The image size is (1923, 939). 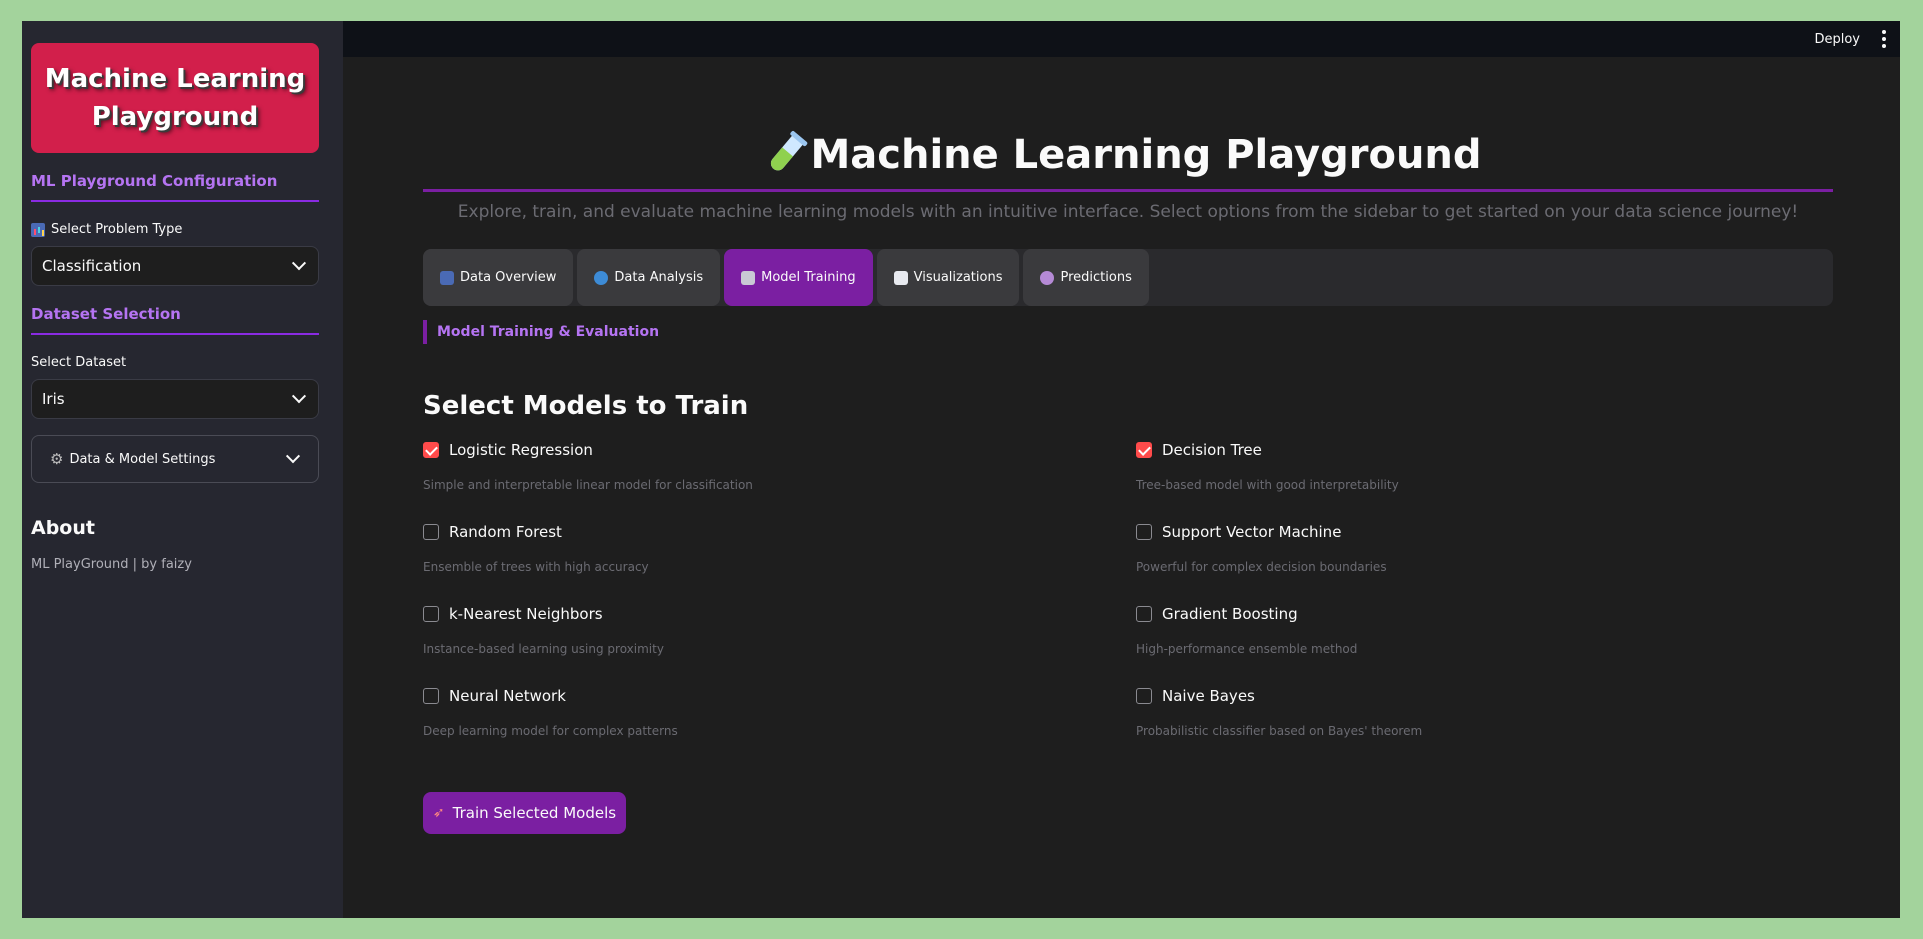 I want to click on dataset-label: Select Dataset, so click(x=182, y=362).